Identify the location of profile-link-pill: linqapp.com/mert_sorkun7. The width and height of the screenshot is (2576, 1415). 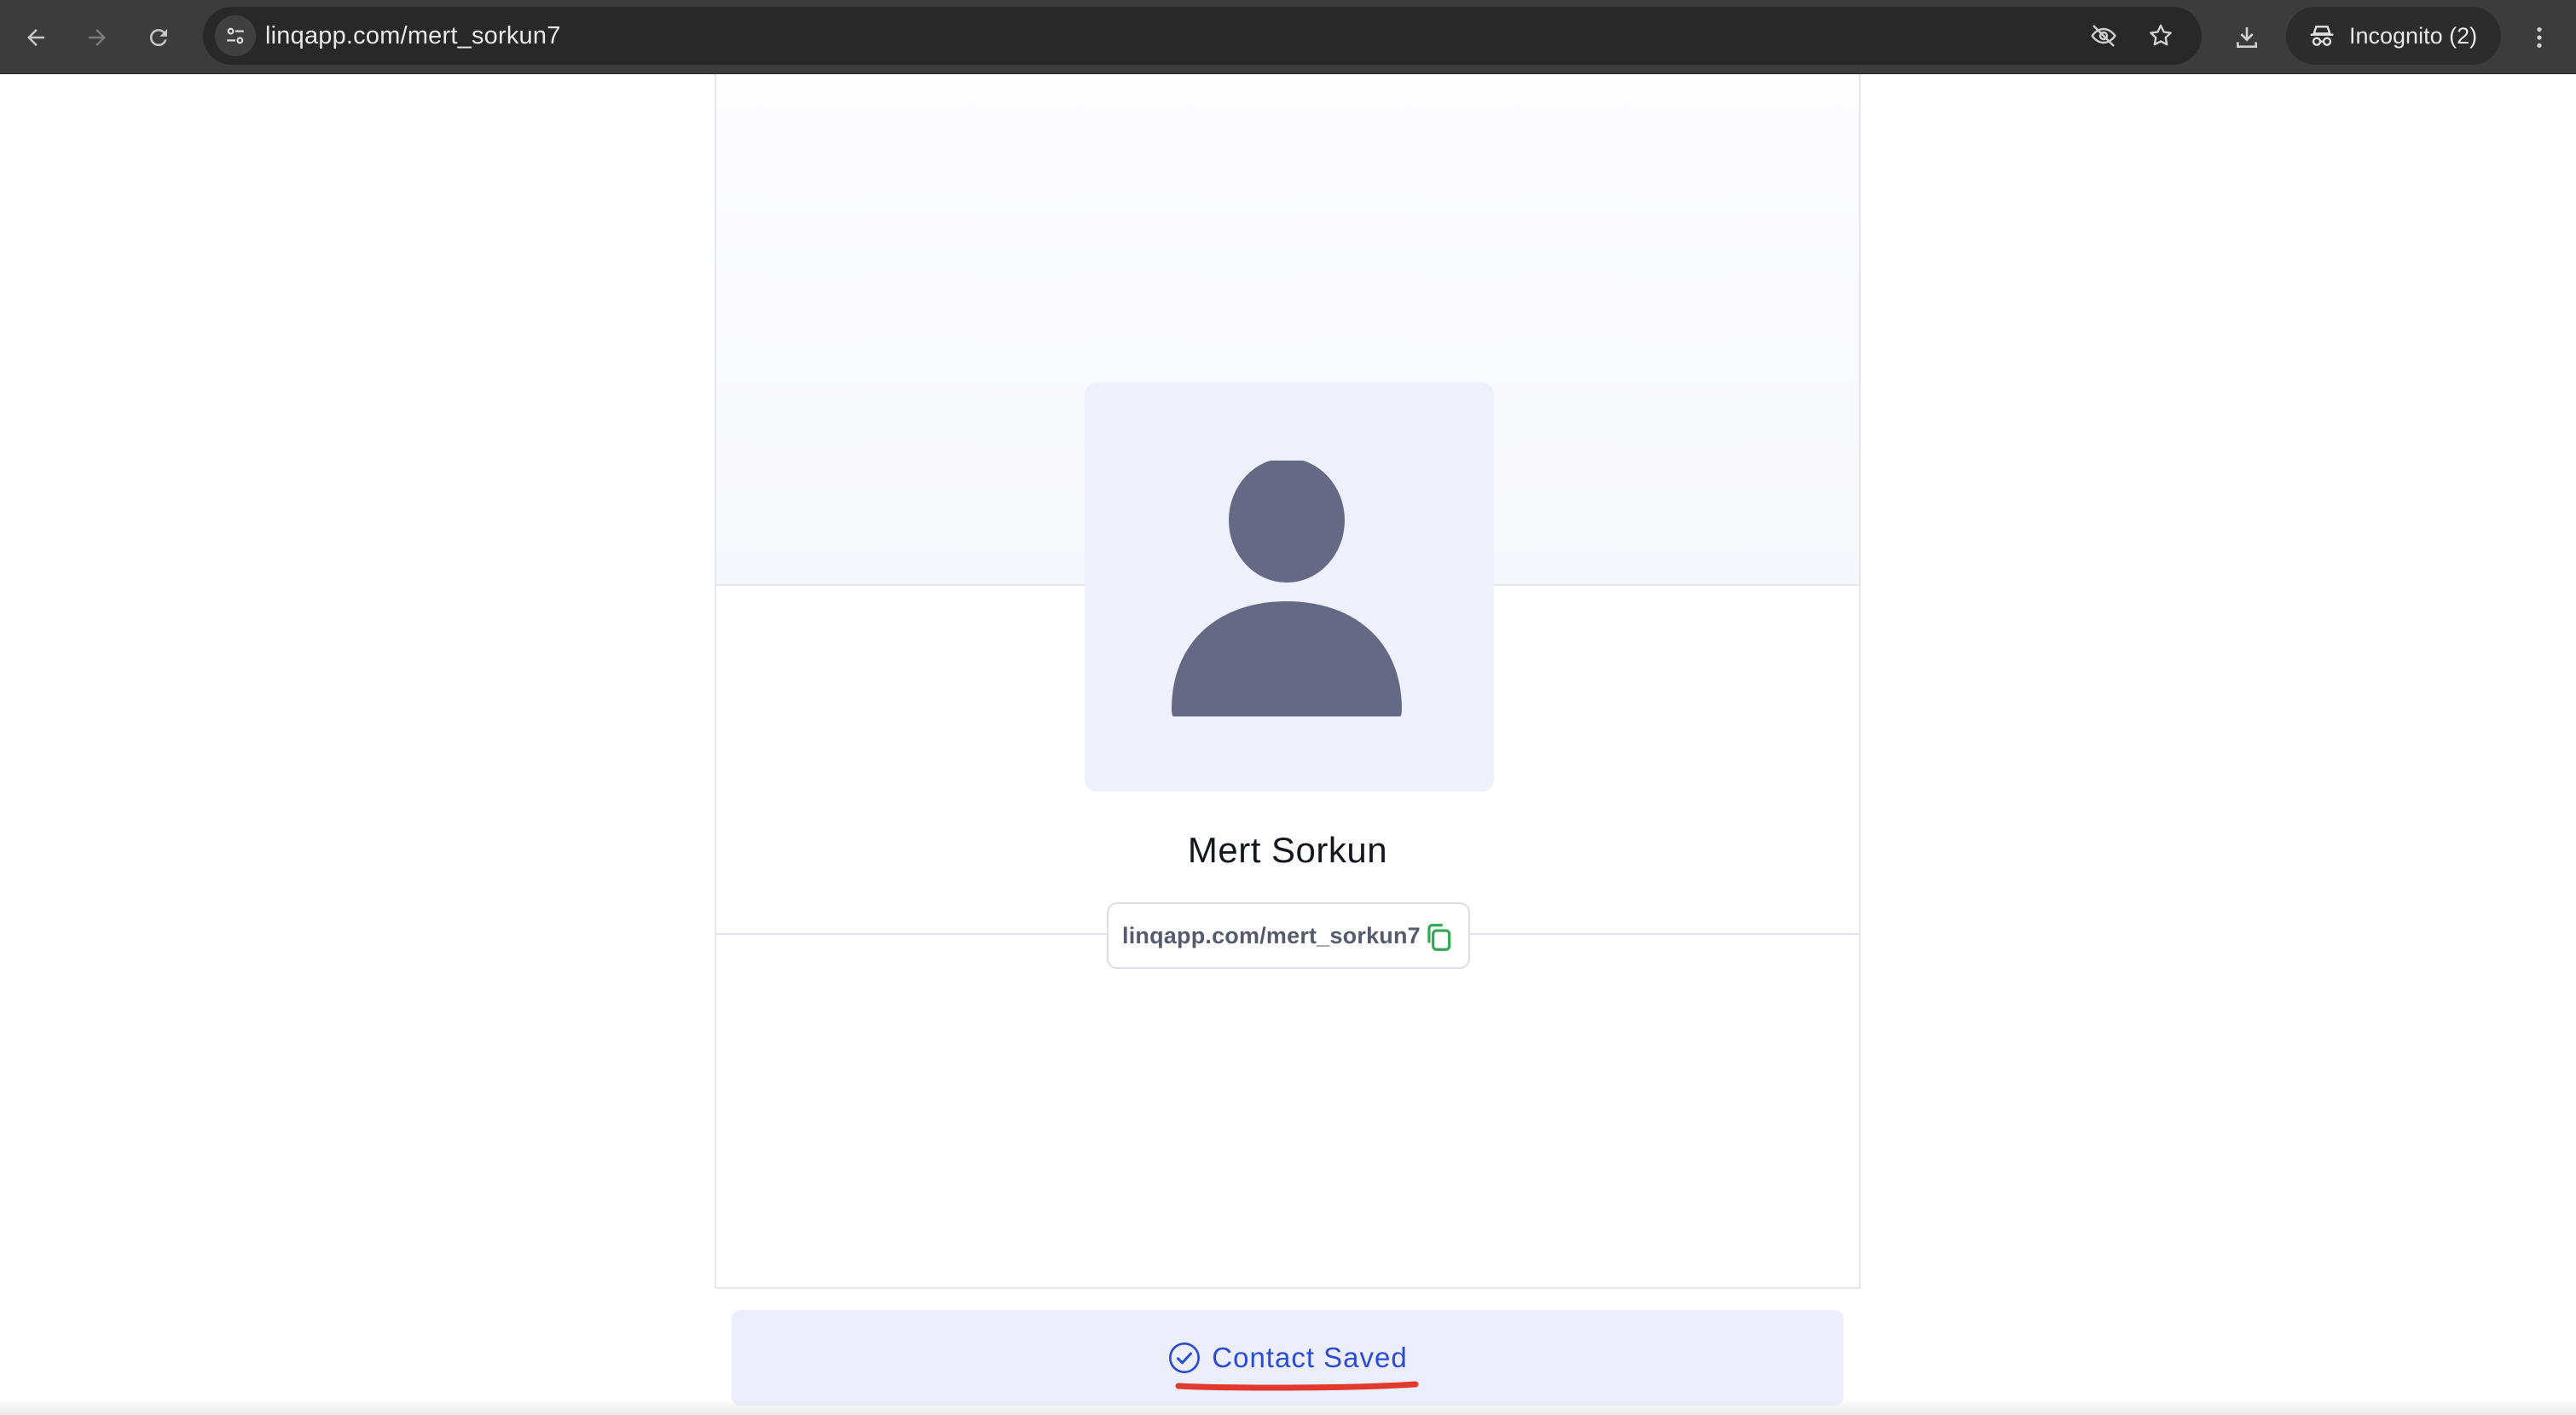
(1288, 935).